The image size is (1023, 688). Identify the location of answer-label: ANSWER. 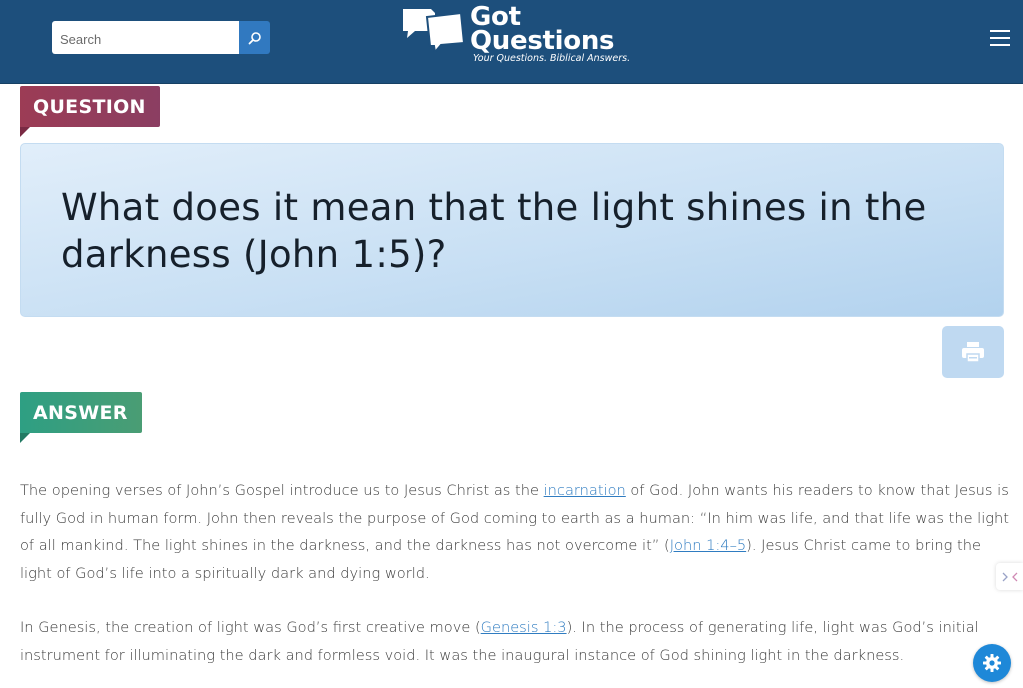
(81, 417).